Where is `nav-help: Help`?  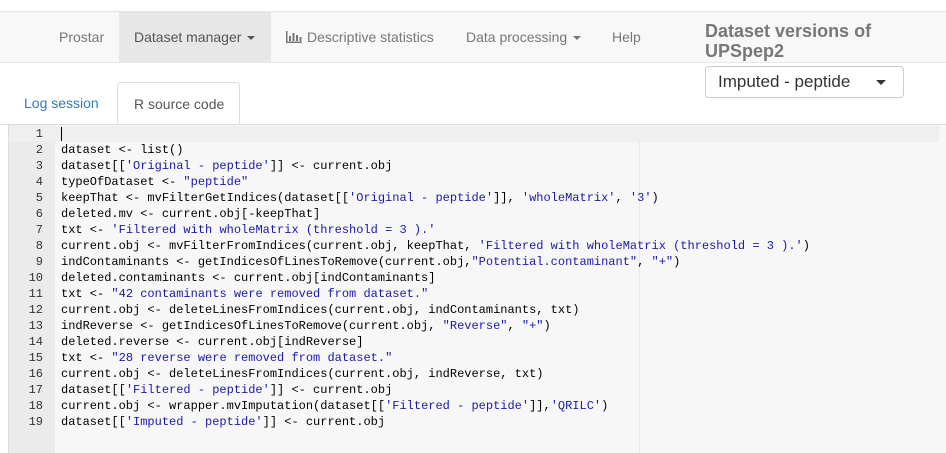 nav-help: Help is located at coordinates (626, 37).